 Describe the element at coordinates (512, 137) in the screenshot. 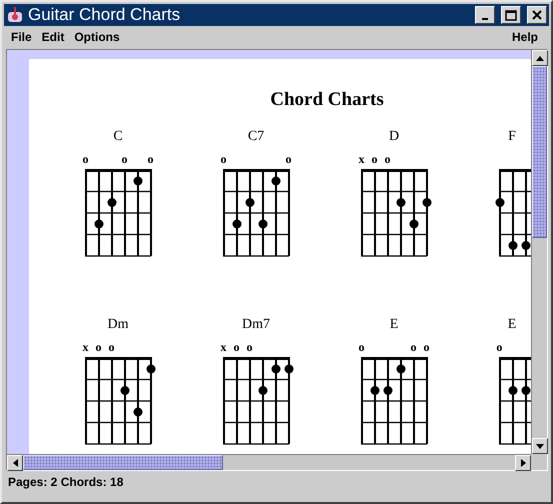

I see `chord-name: F` at that location.